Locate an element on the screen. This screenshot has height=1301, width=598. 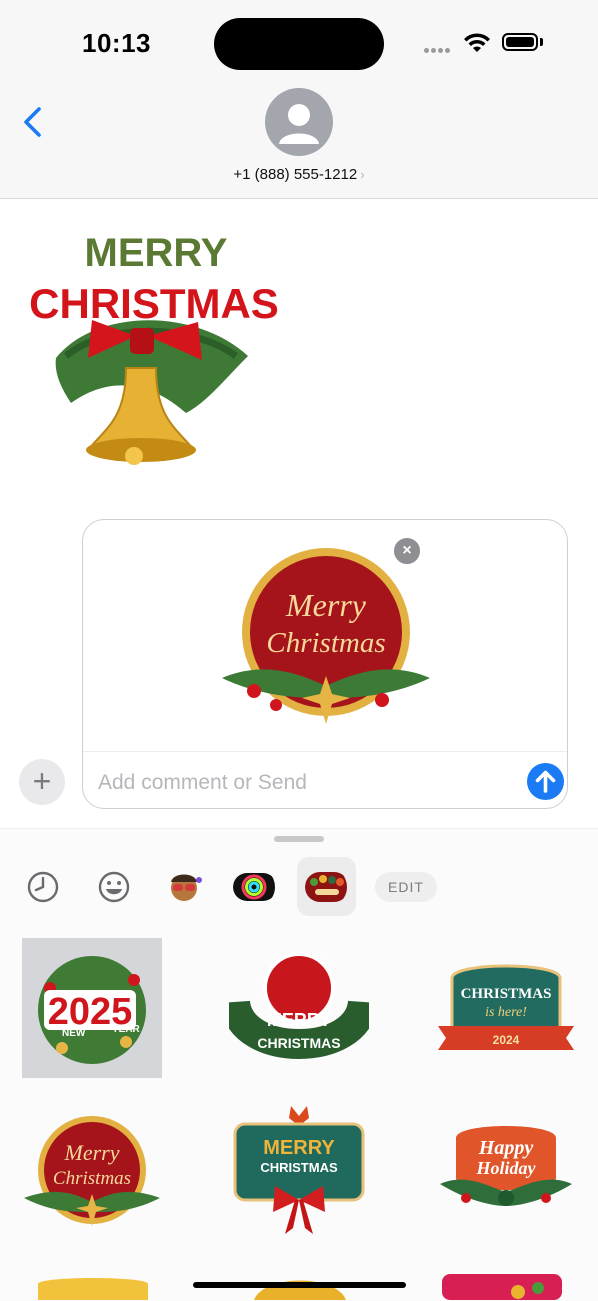
sticker-is-here-l1: CHRISTMAS is located at coordinates (506, 994).